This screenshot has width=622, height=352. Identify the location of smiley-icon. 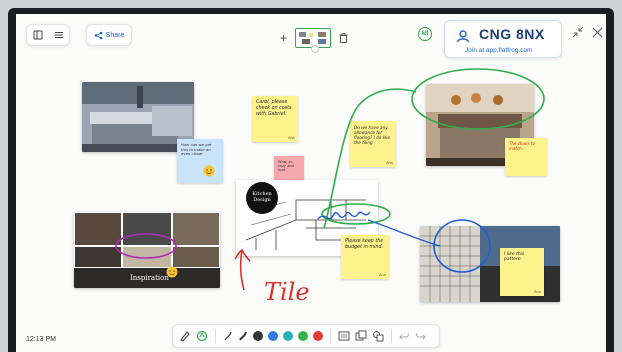
(172, 272).